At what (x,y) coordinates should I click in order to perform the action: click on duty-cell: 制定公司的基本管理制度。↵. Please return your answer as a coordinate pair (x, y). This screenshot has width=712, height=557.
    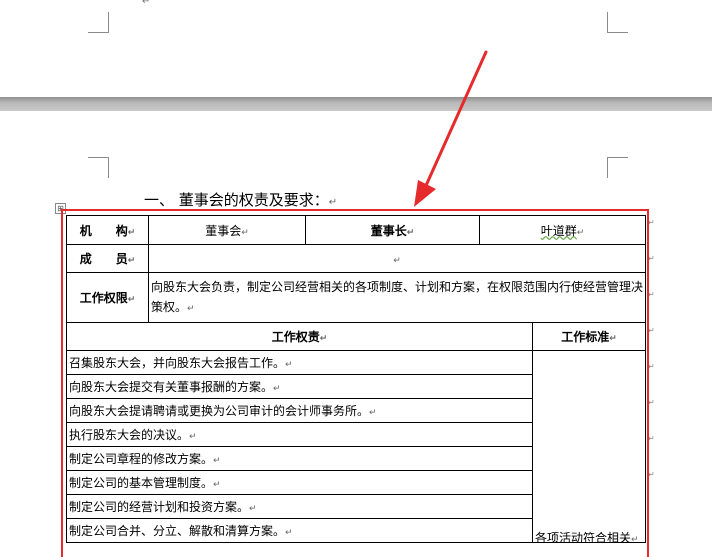
    Looking at the image, I should click on (299, 482).